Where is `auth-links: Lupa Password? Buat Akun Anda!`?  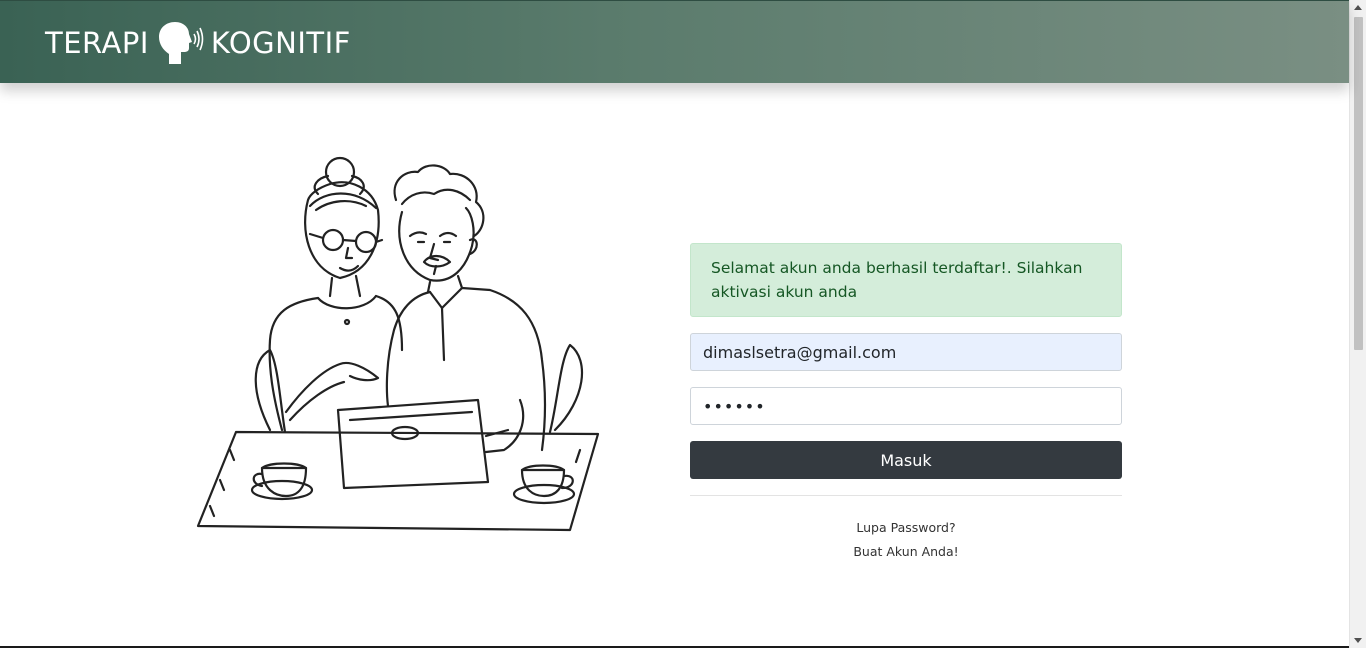 auth-links: Lupa Password? Buat Akun Anda! is located at coordinates (906, 540).